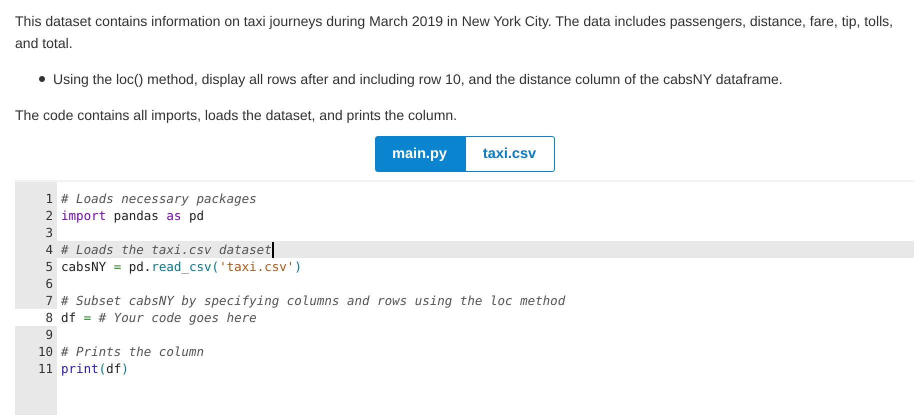 This screenshot has width=918, height=415. What do you see at coordinates (49, 266) in the screenshot?
I see `line-number: 5` at bounding box center [49, 266].